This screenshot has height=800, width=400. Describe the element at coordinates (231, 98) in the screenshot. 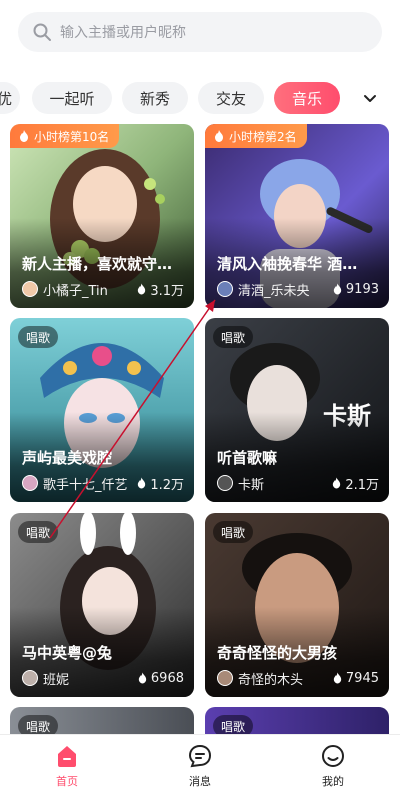

I see `tab-dating: 交友` at that location.